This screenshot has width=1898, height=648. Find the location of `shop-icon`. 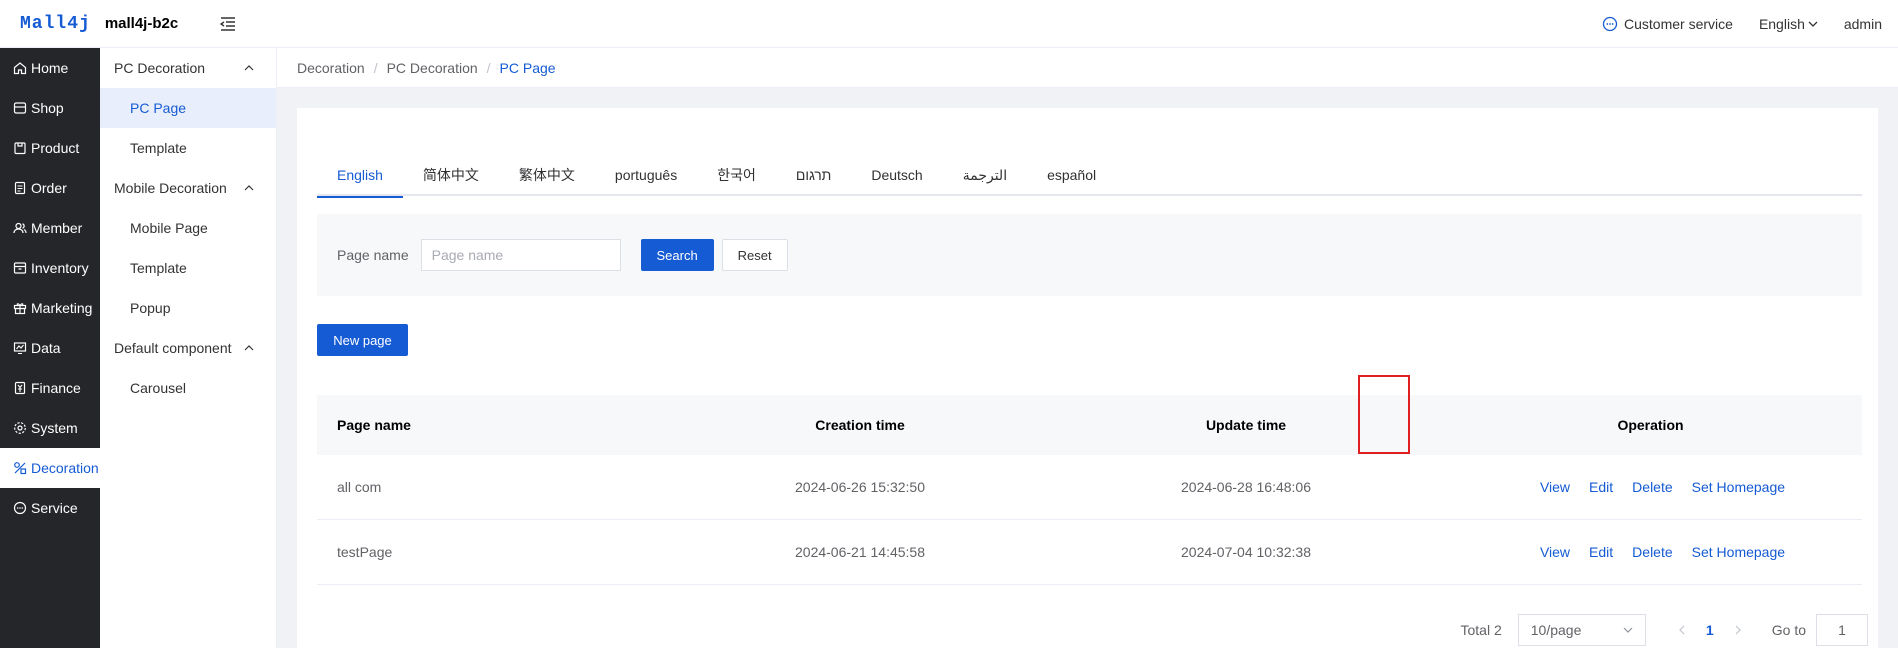

shop-icon is located at coordinates (20, 108).